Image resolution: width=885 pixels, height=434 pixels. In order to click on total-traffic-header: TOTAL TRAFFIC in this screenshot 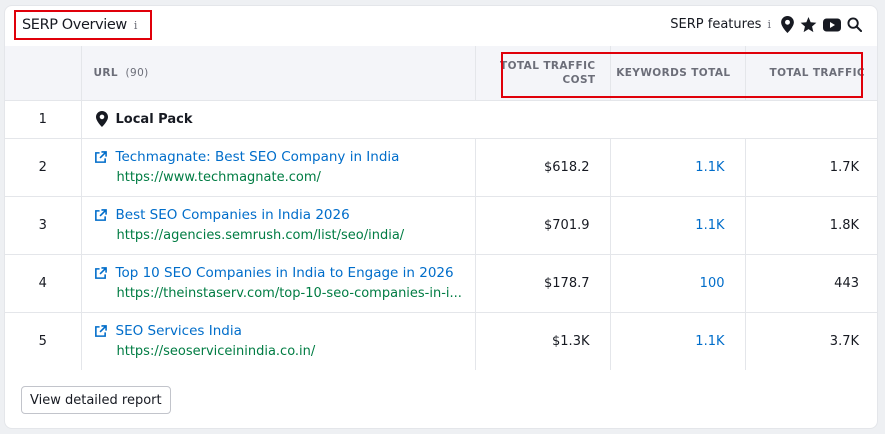, I will do `click(811, 73)`.